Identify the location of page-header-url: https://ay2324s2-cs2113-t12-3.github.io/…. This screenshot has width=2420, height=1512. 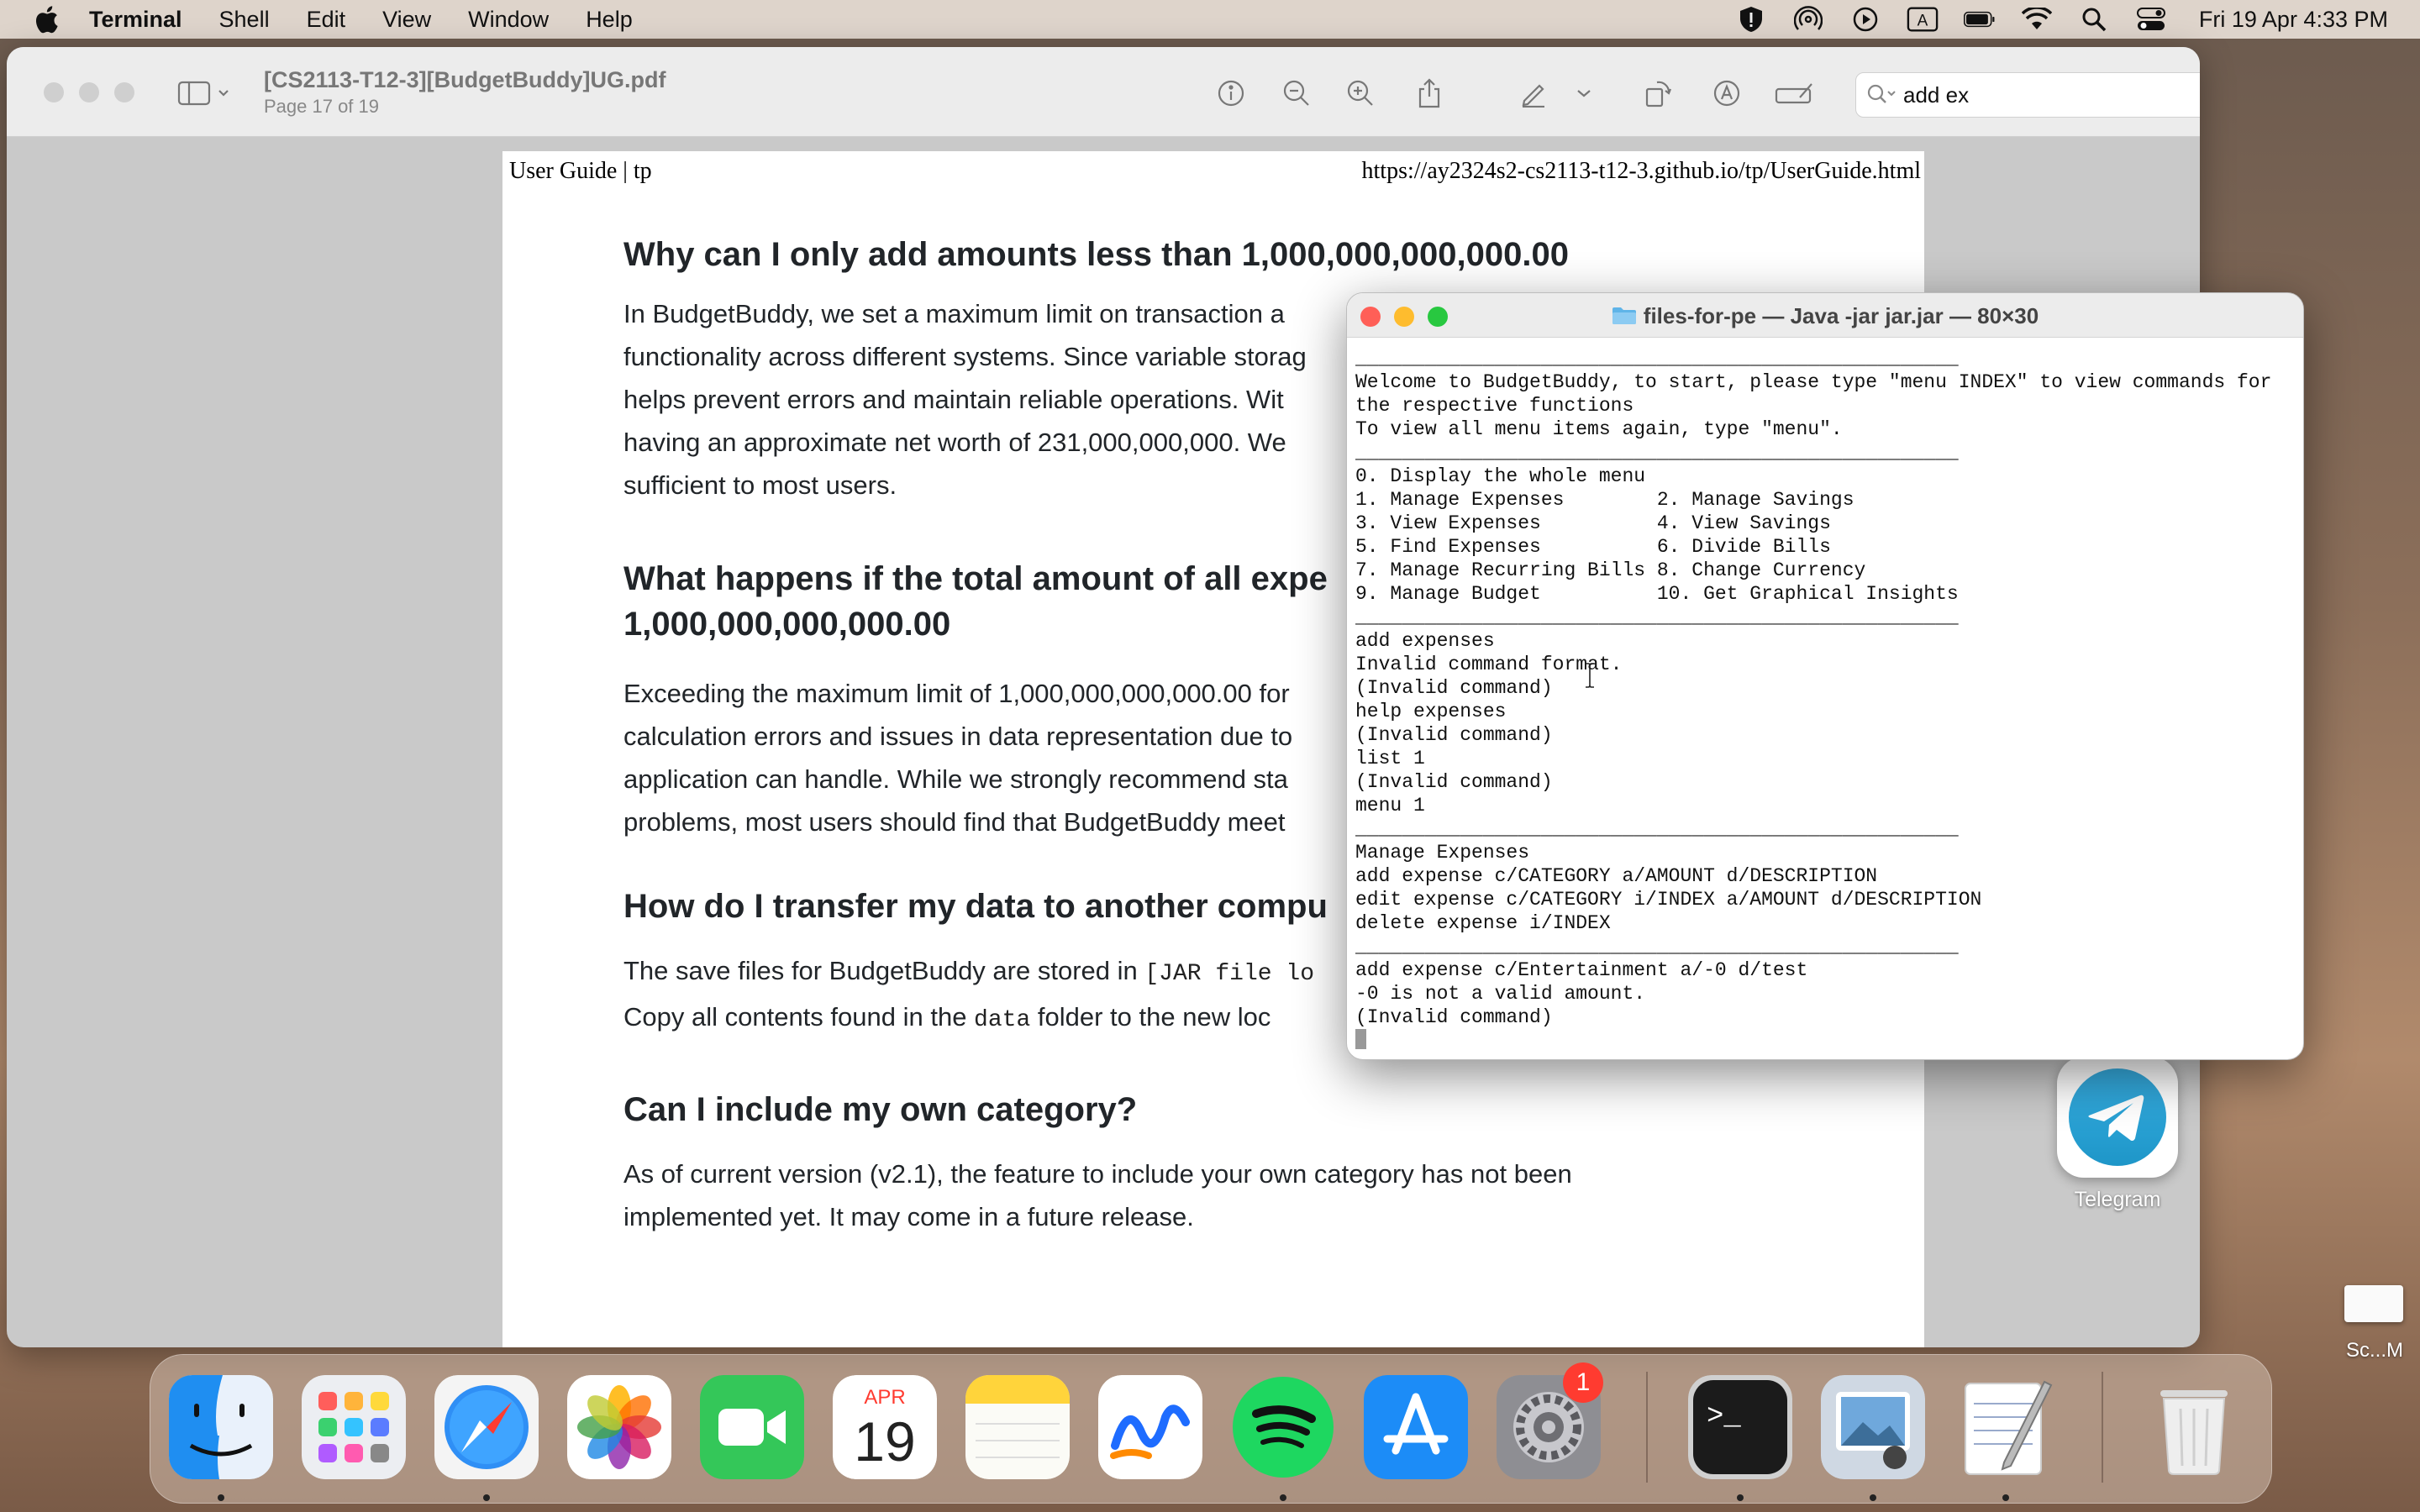
(1642, 171).